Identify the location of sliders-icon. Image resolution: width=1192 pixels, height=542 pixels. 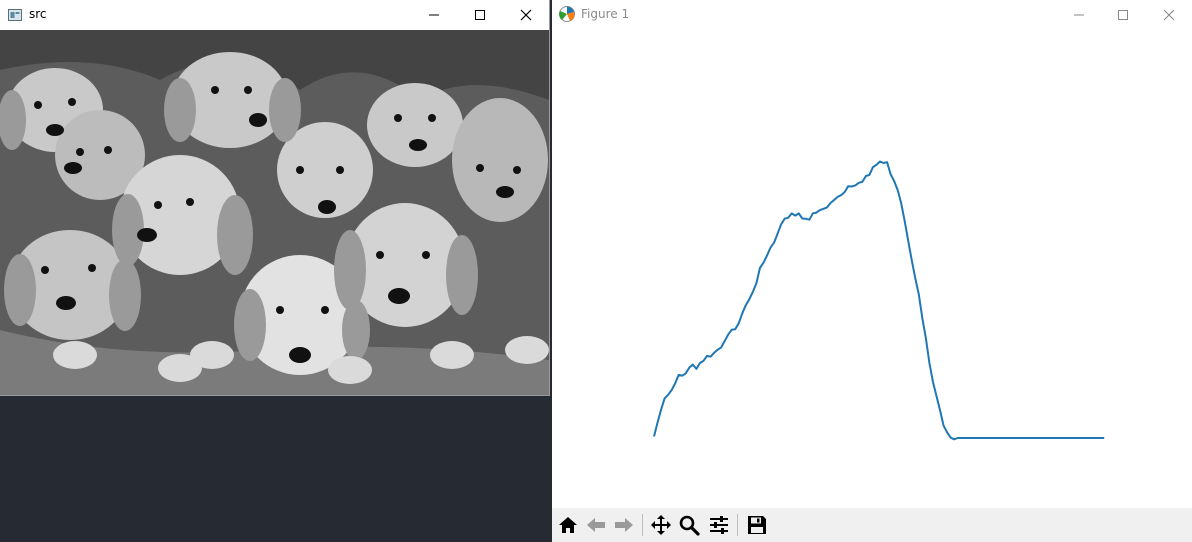
(719, 525).